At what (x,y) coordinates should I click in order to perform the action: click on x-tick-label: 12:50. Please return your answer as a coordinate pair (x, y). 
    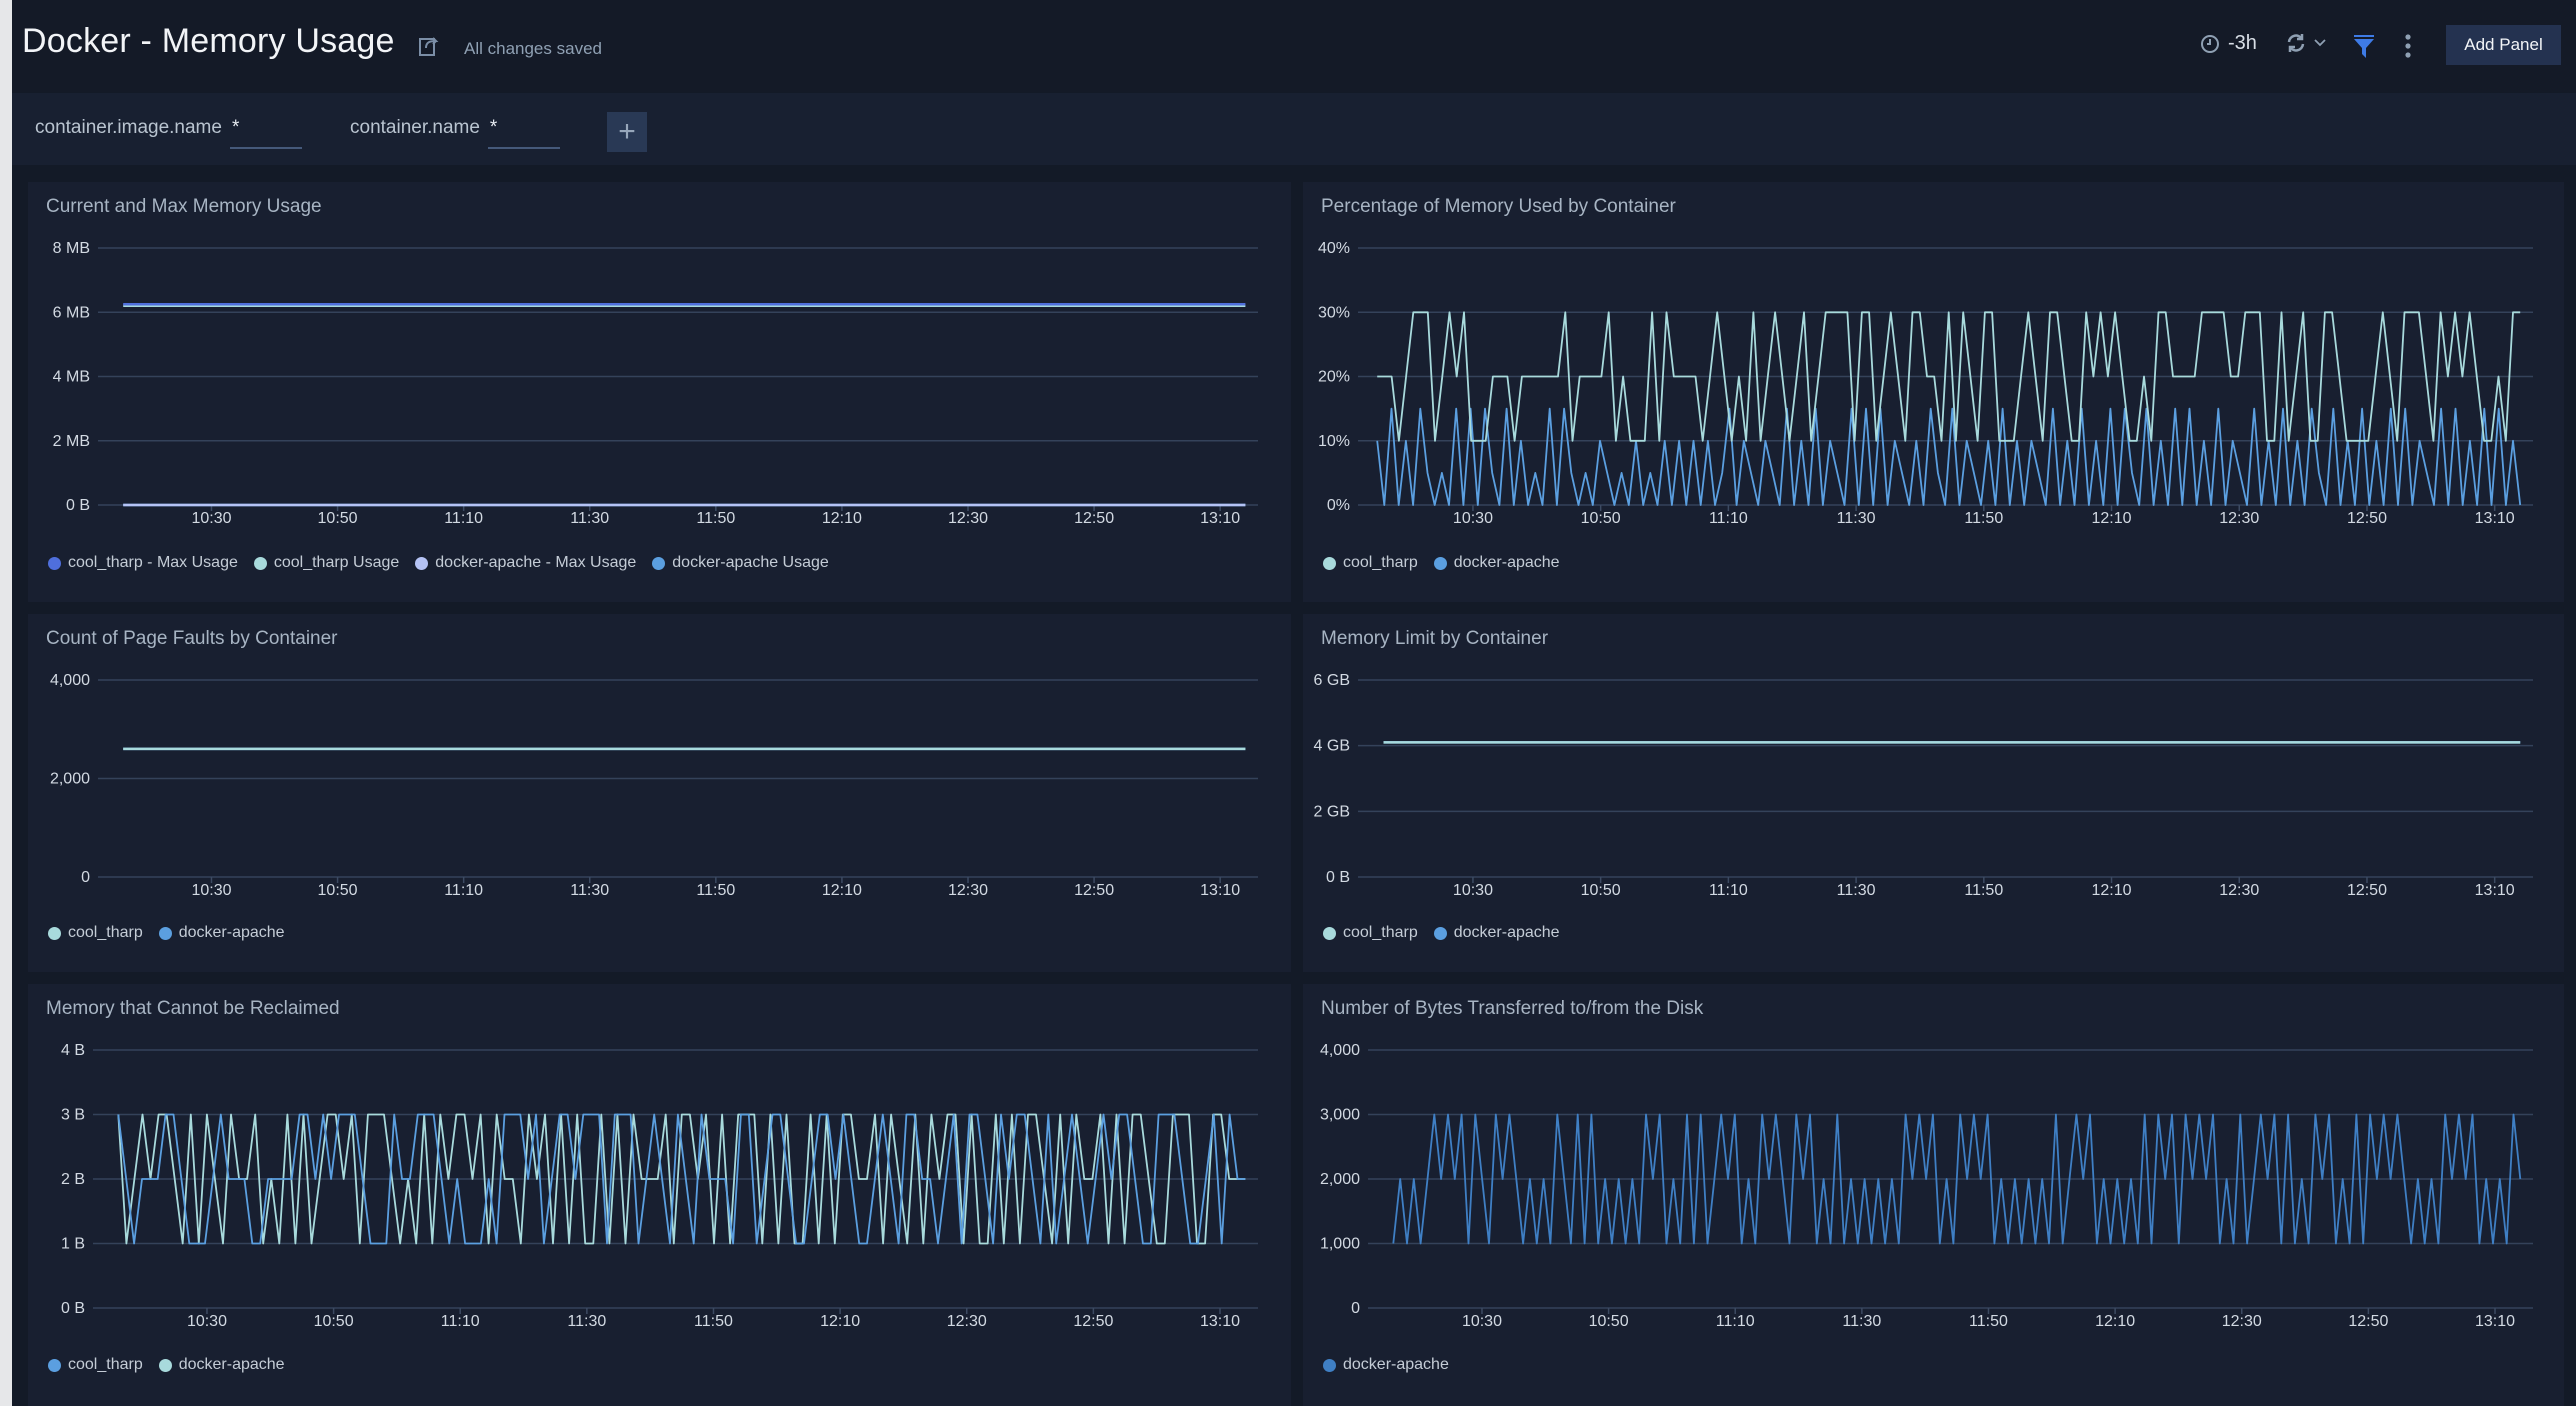
    Looking at the image, I should click on (2367, 518).